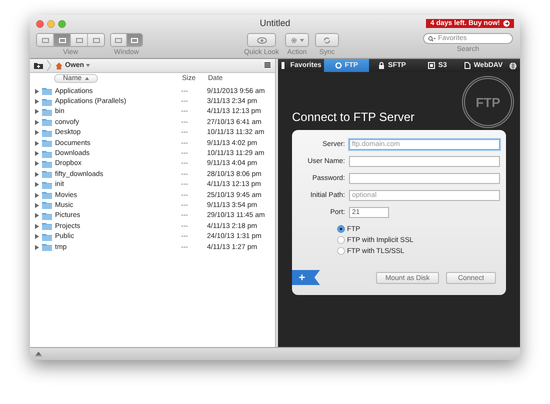 The width and height of the screenshot is (550, 404). Describe the element at coordinates (59, 66) in the screenshot. I see `home-icon` at that location.